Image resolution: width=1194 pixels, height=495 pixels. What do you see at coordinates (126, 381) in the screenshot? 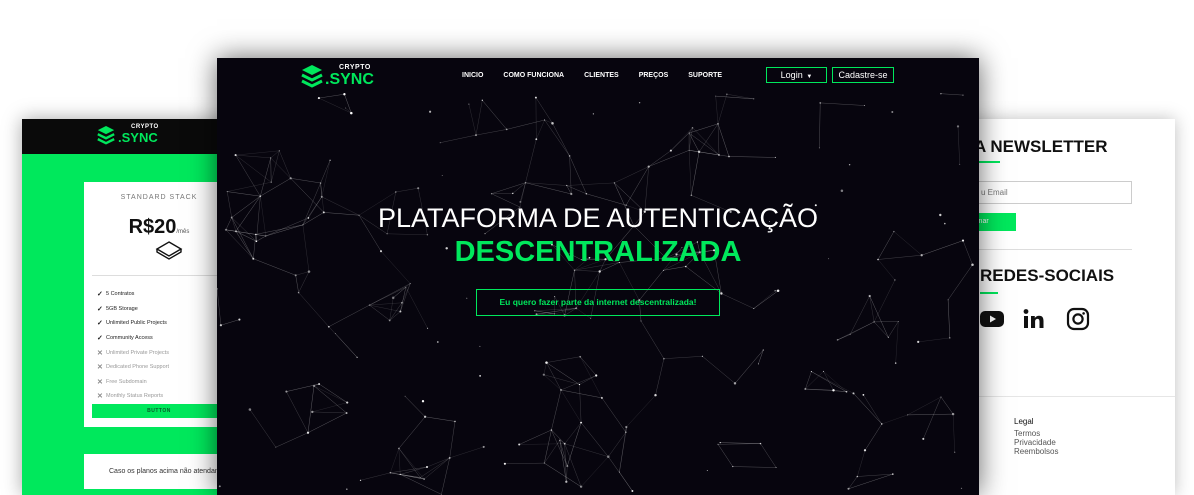
I see `feature-label: Free Subdomain` at bounding box center [126, 381].